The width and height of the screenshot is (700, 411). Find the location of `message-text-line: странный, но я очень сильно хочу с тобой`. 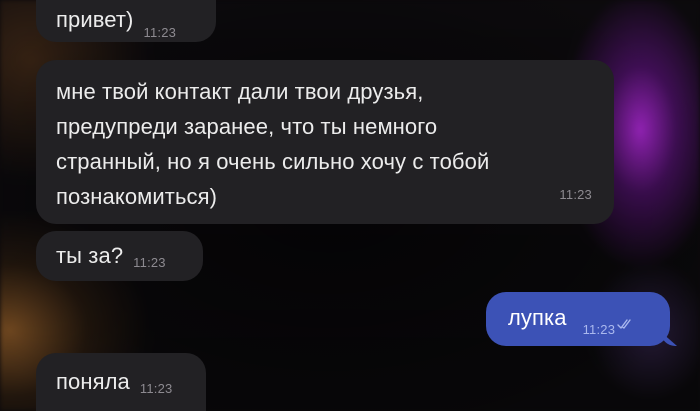

message-text-line: странный, но я очень сильно хочу с тобой is located at coordinates (273, 161).